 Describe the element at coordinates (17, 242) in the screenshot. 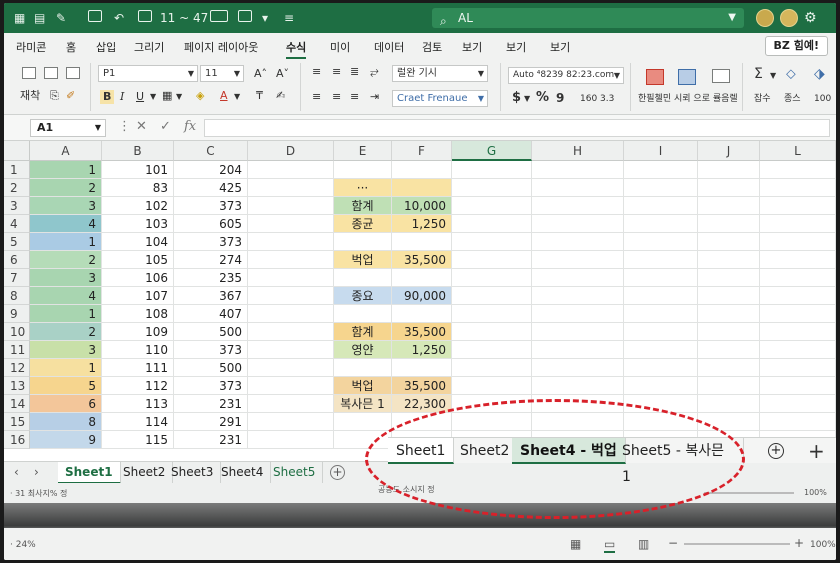

I see `row-header-5: 5` at that location.